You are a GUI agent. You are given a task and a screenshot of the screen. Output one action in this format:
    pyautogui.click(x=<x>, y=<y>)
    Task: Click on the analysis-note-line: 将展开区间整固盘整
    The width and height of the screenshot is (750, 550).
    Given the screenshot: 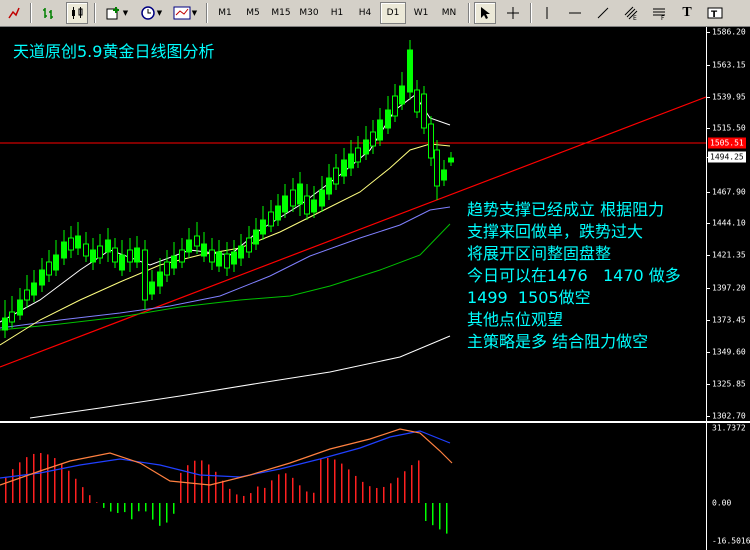 What is the action you would take?
    pyautogui.click(x=539, y=253)
    